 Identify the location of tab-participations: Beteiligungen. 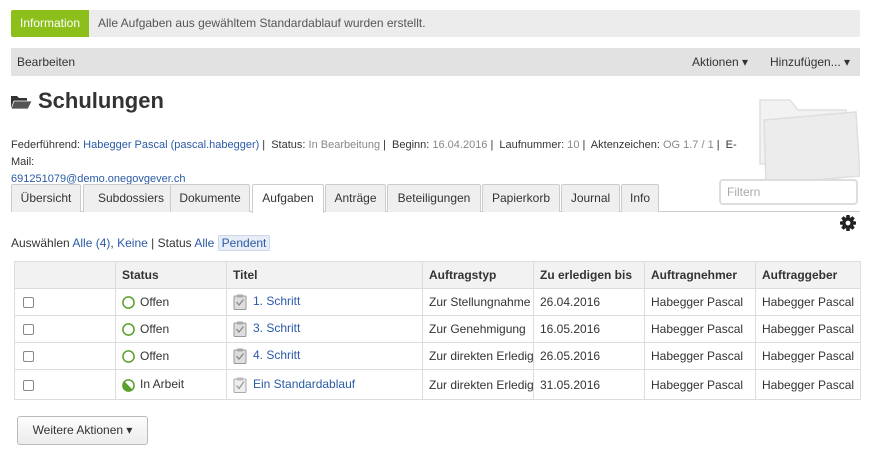
(434, 198).